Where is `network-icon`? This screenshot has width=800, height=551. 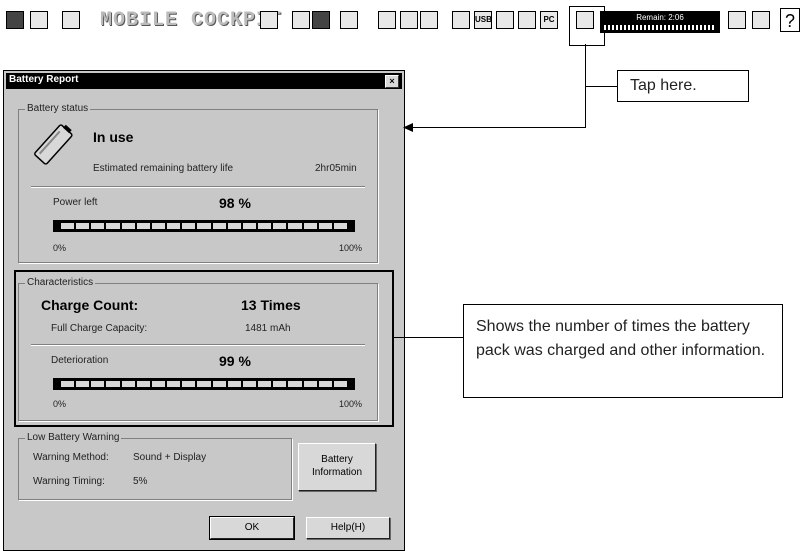
network-icon is located at coordinates (409, 20).